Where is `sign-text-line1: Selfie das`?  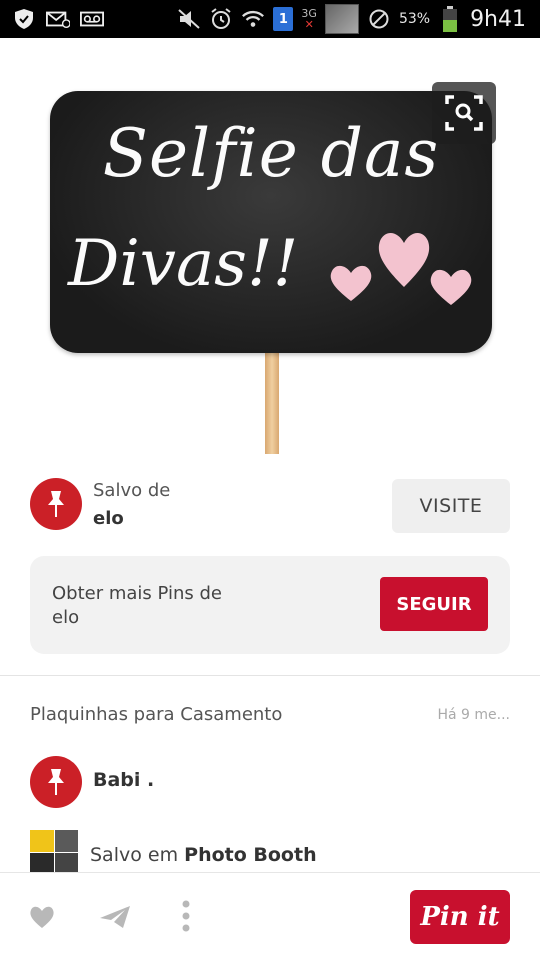
sign-text-line1: Selfie das is located at coordinates (271, 153).